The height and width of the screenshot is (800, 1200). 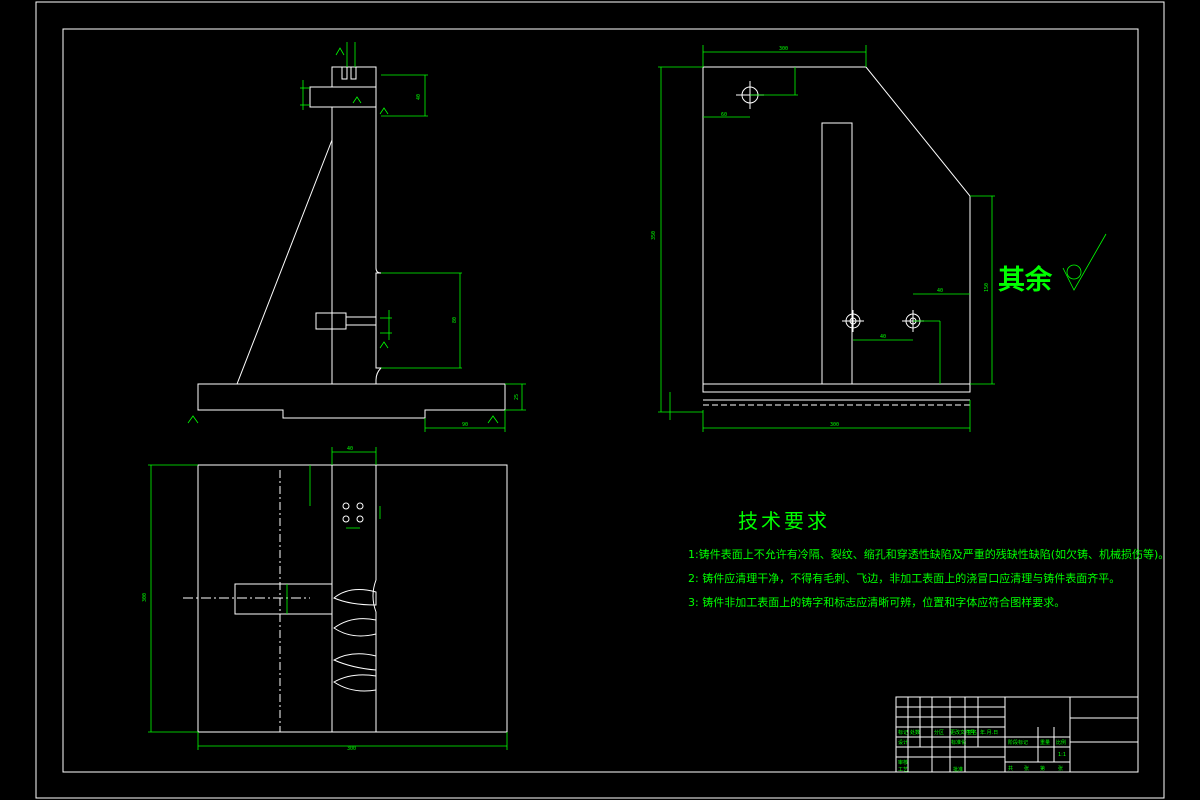 I want to click on surface-finish-note: 其余, so click(x=1025, y=280).